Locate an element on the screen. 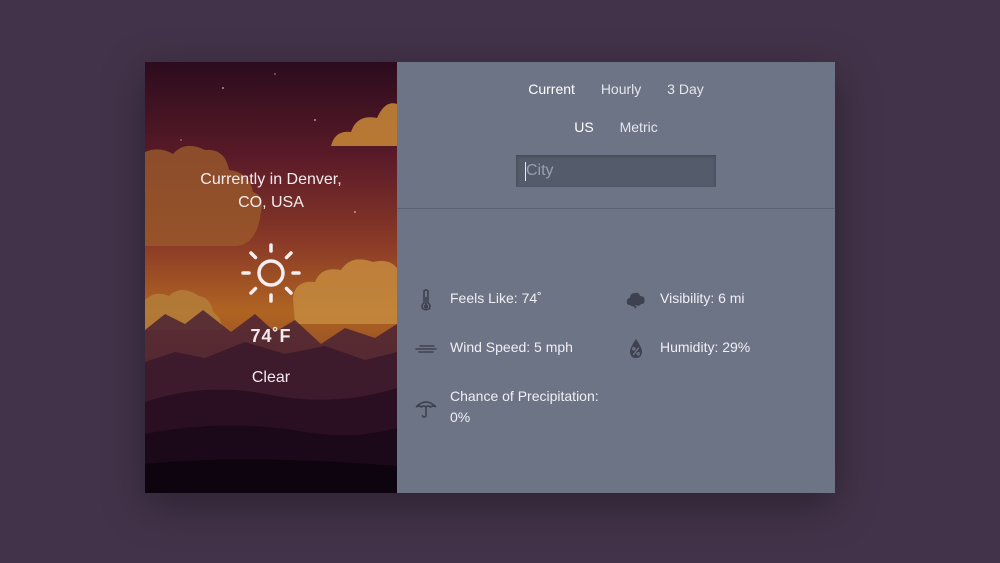 The height and width of the screenshot is (563, 1000). fog-cloud-icon is located at coordinates (635, 300).